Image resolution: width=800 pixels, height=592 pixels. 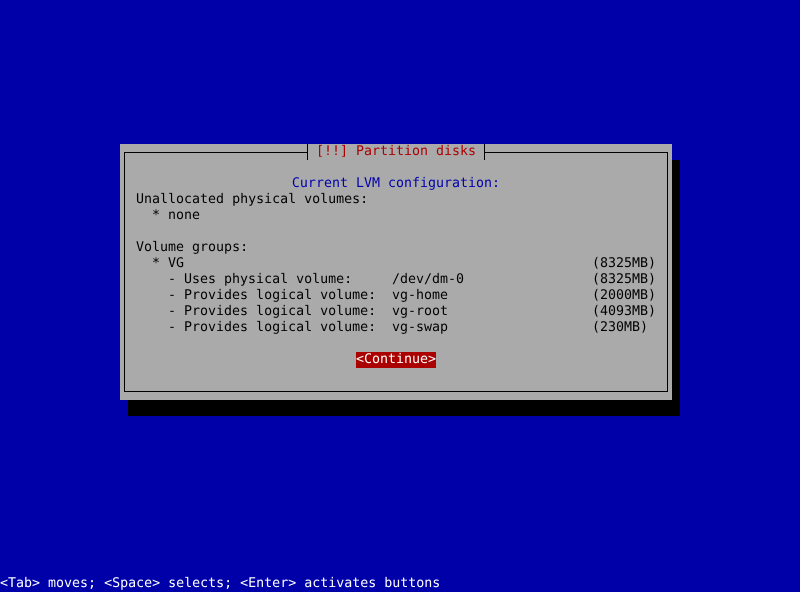 What do you see at coordinates (421, 312) in the screenshot?
I see `volume-name: vg-root` at bounding box center [421, 312].